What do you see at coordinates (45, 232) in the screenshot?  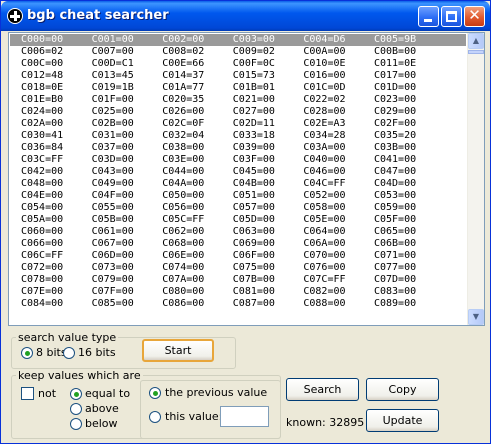 I see `memory-cell: C060=00` at bounding box center [45, 232].